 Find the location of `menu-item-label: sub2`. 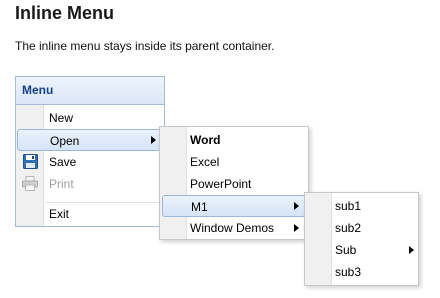

menu-item-label: sub2 is located at coordinates (348, 228).